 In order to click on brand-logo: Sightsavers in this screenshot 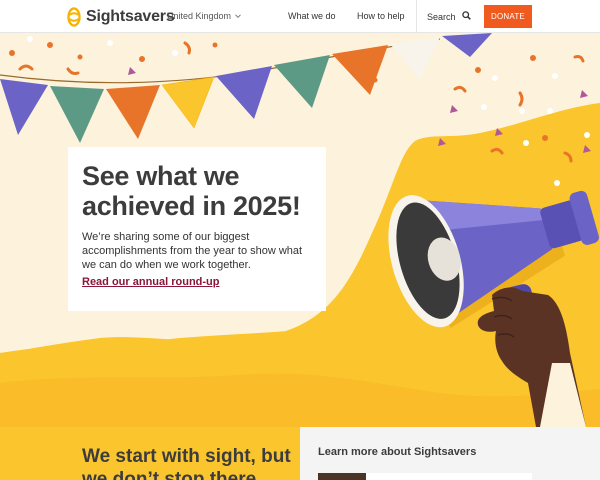, I will do `click(121, 17)`.